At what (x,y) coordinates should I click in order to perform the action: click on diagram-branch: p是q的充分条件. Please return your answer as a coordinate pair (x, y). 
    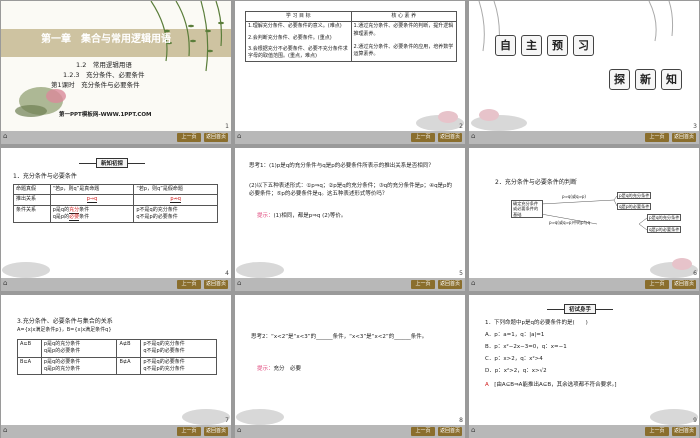
    Looking at the image, I should click on (664, 218).